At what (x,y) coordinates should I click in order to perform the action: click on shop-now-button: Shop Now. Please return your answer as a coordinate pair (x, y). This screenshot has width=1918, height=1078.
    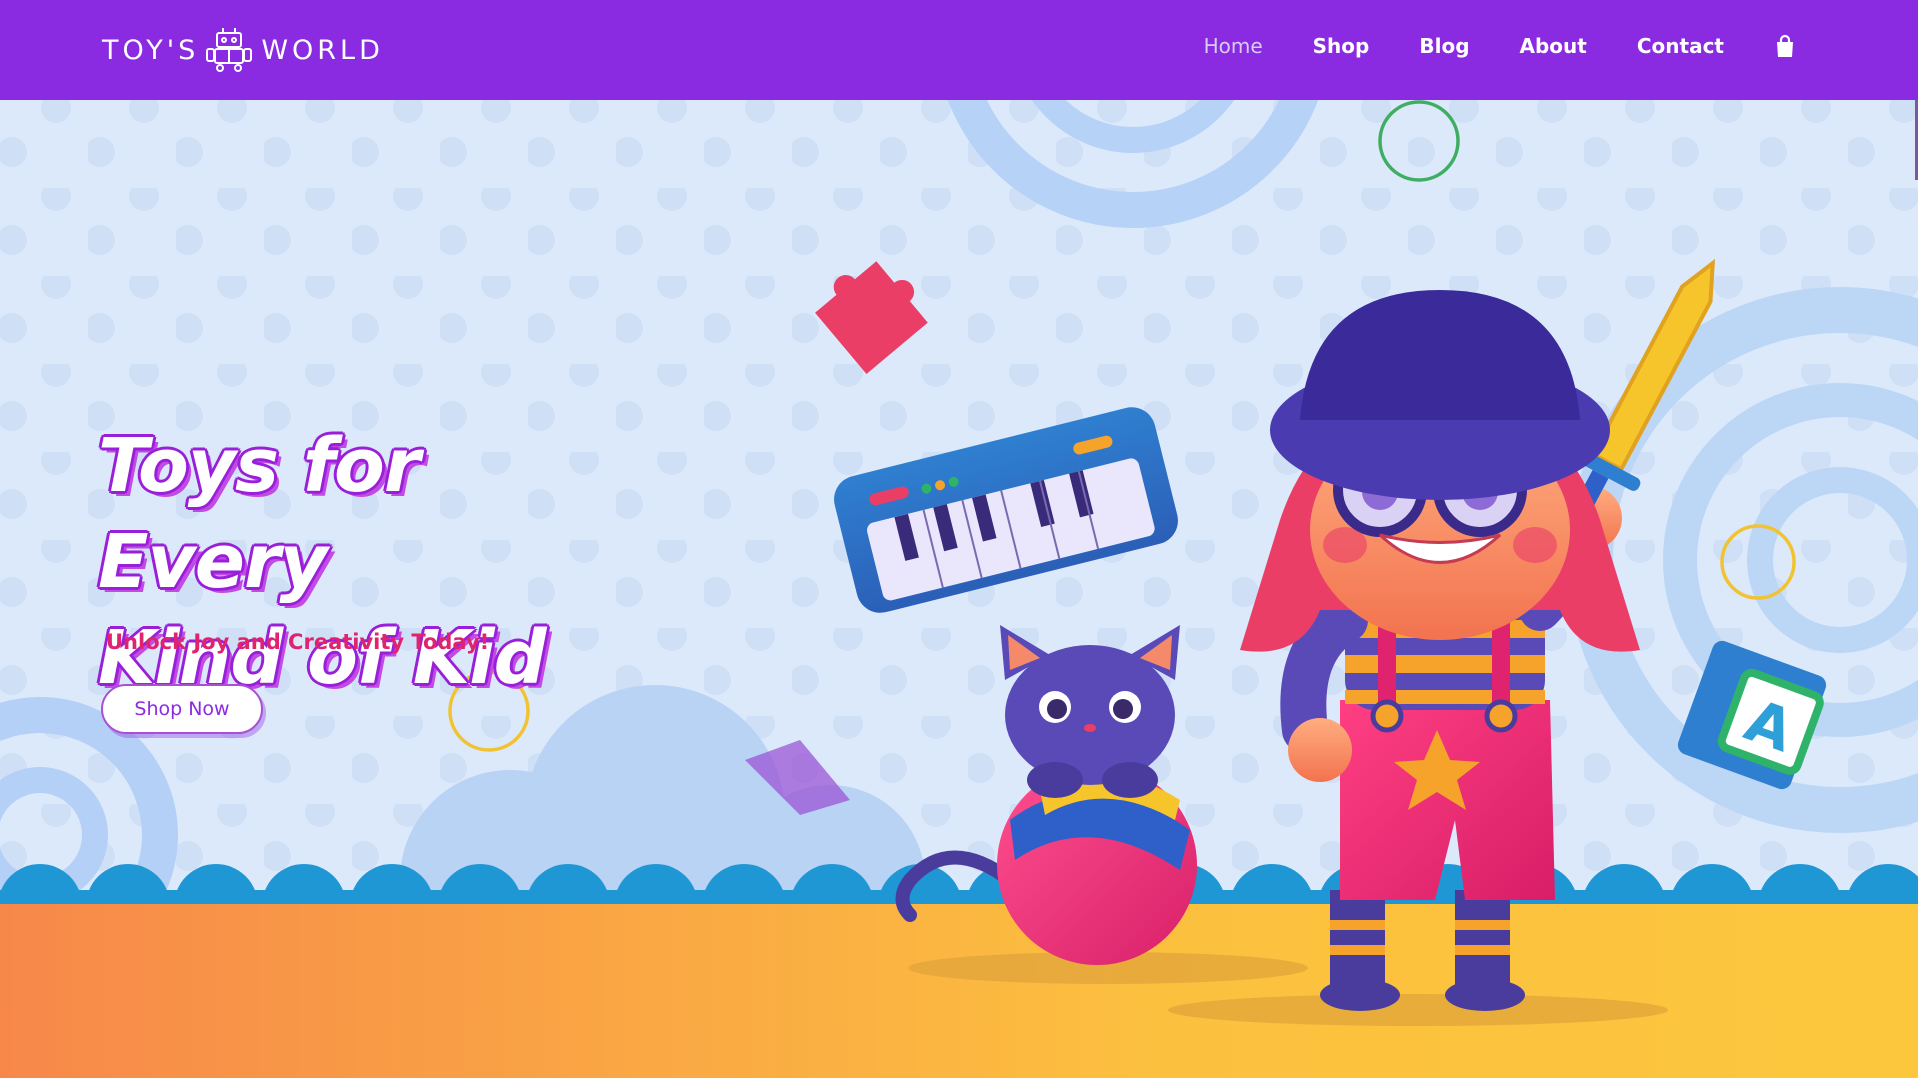
    Looking at the image, I should click on (182, 709).